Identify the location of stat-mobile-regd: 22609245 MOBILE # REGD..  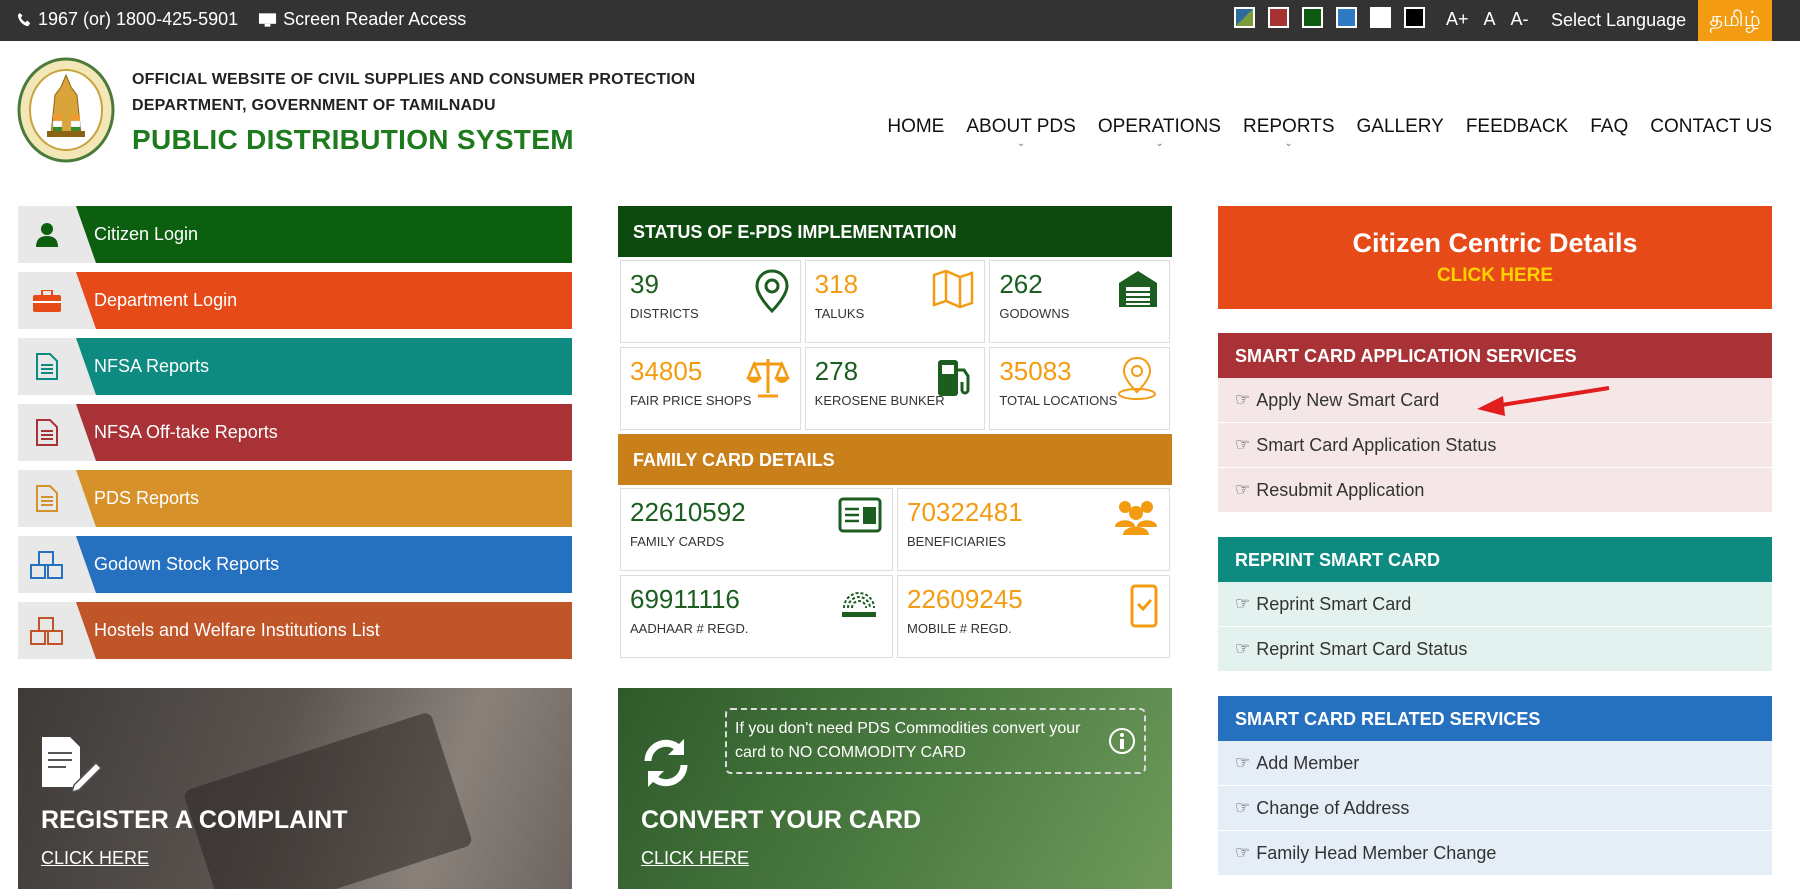
(1033, 616).